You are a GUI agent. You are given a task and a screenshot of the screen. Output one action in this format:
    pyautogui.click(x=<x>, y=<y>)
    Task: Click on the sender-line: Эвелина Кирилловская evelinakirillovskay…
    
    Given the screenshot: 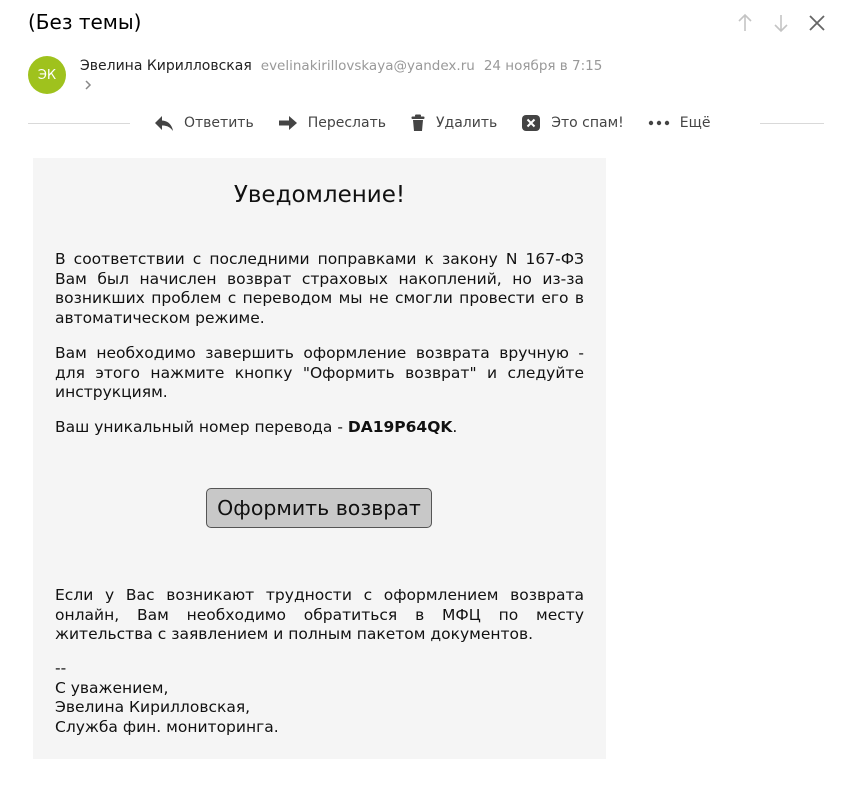 What is the action you would take?
    pyautogui.click(x=341, y=66)
    